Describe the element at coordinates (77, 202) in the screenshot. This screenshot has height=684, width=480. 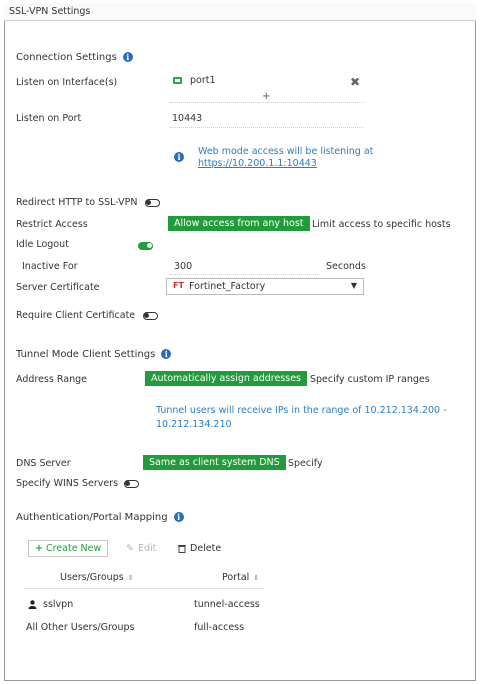
I see `redirect-label: Redirect HTTP to SSL-VPN` at that location.